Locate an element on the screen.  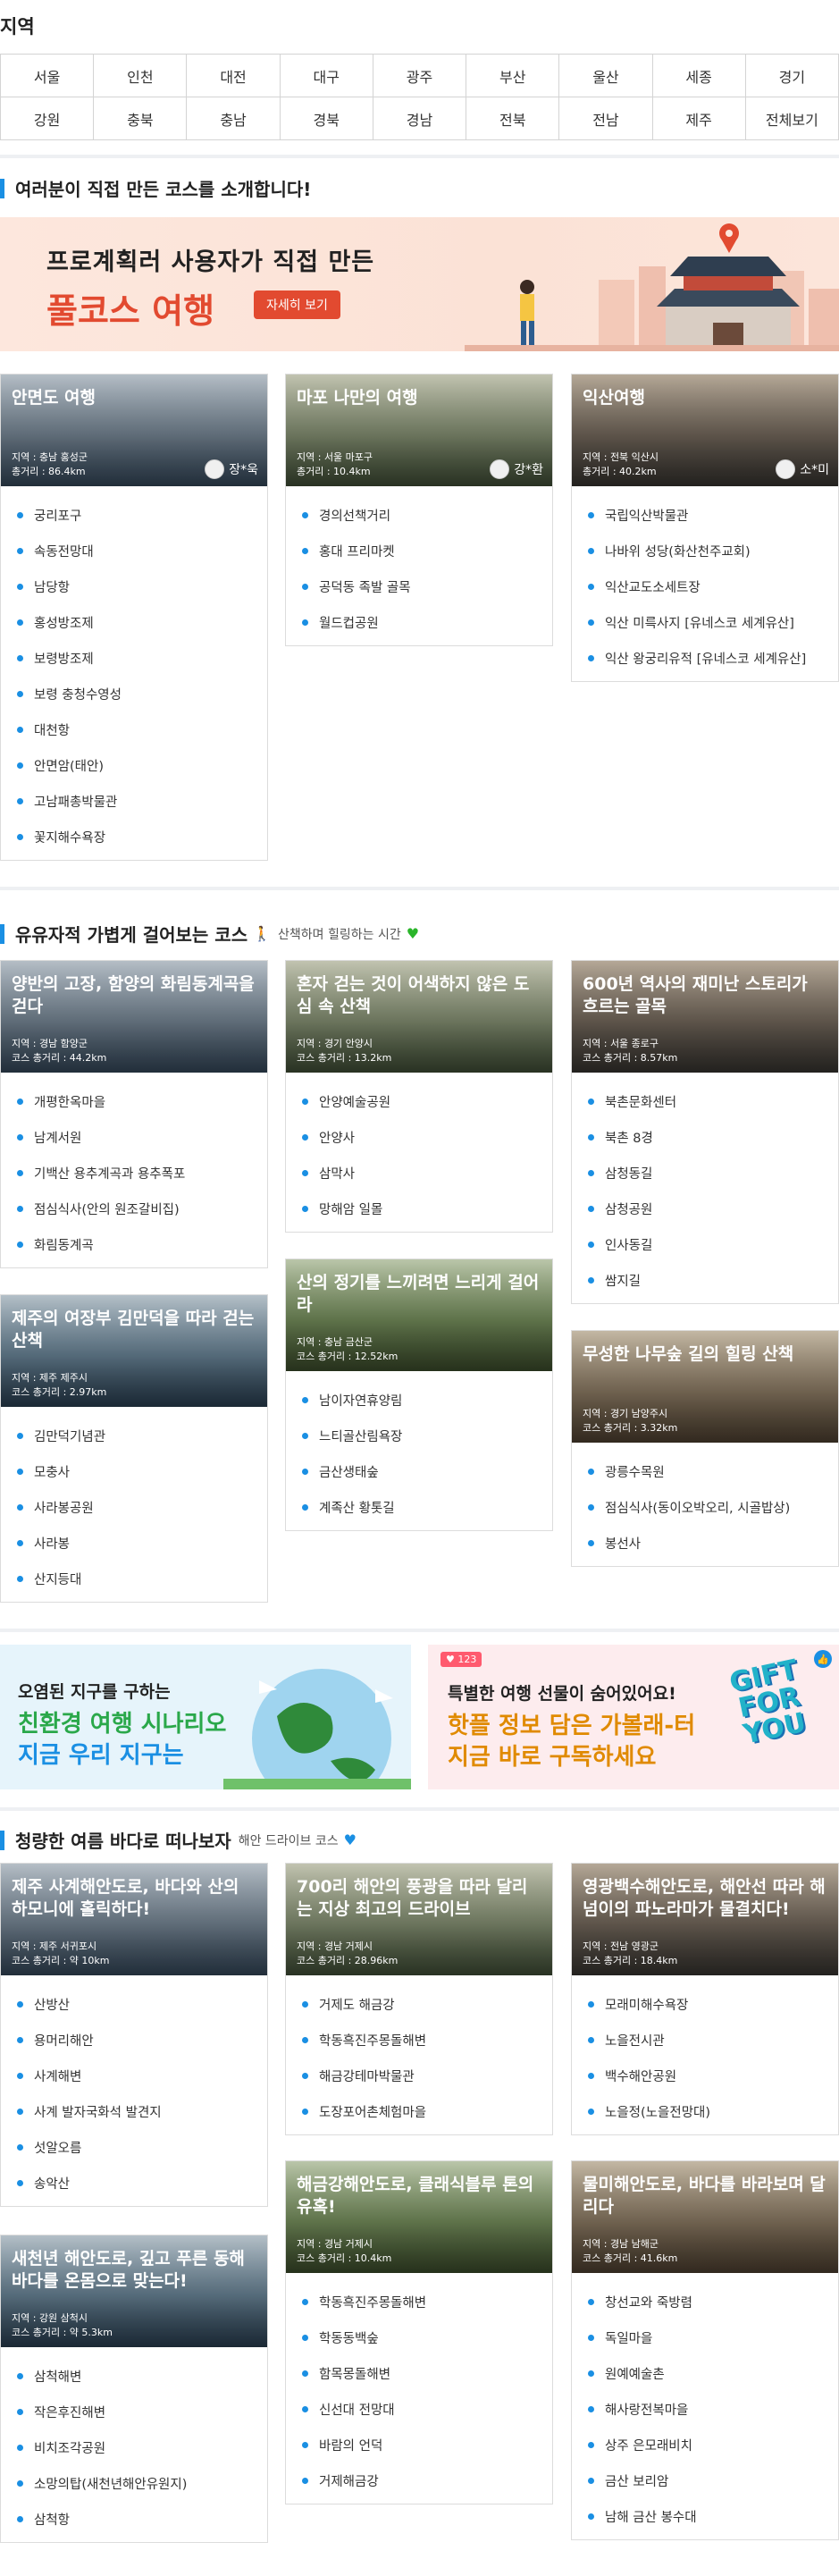
course-stop: 북촌문화센터 is located at coordinates (705, 1101).